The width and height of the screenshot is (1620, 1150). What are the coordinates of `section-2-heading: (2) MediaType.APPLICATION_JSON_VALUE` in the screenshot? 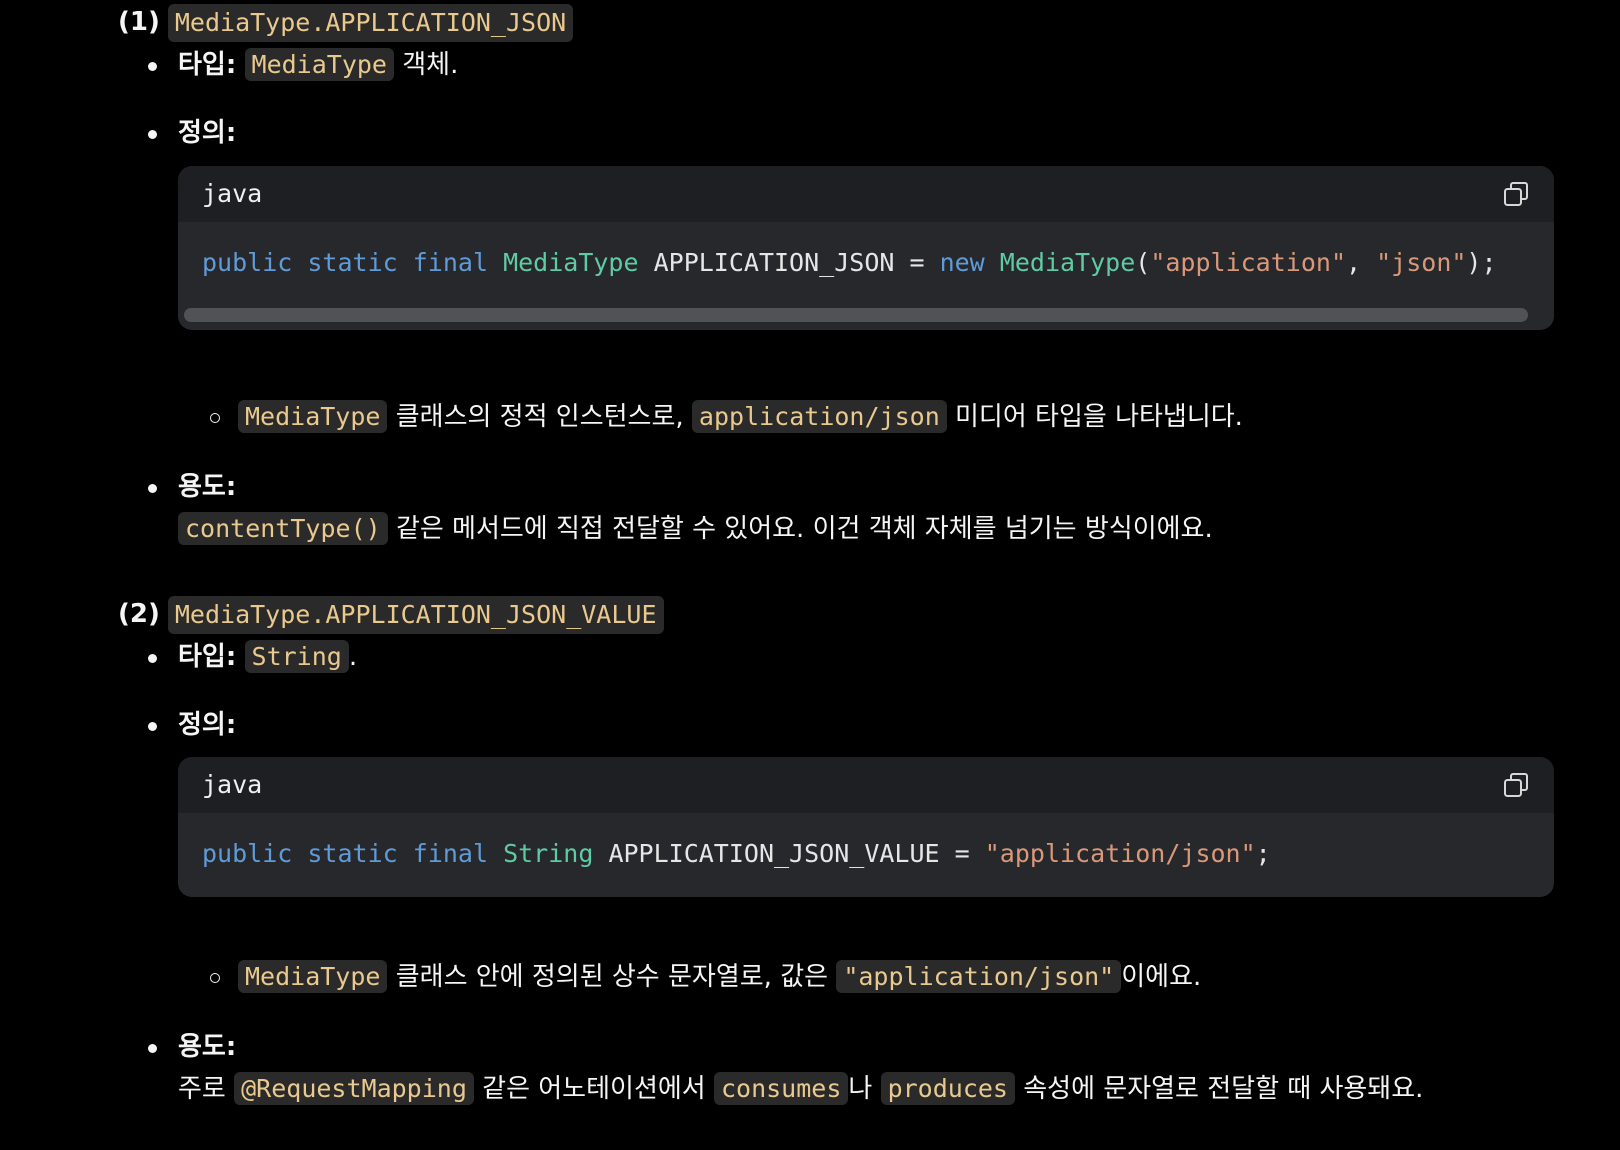 It's located at (391, 615).